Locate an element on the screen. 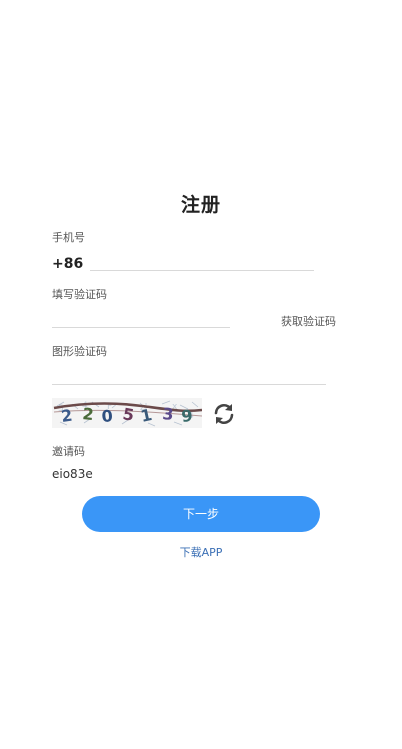 This screenshot has height=749, width=402. country-code-selector: +86 is located at coordinates (67, 264).